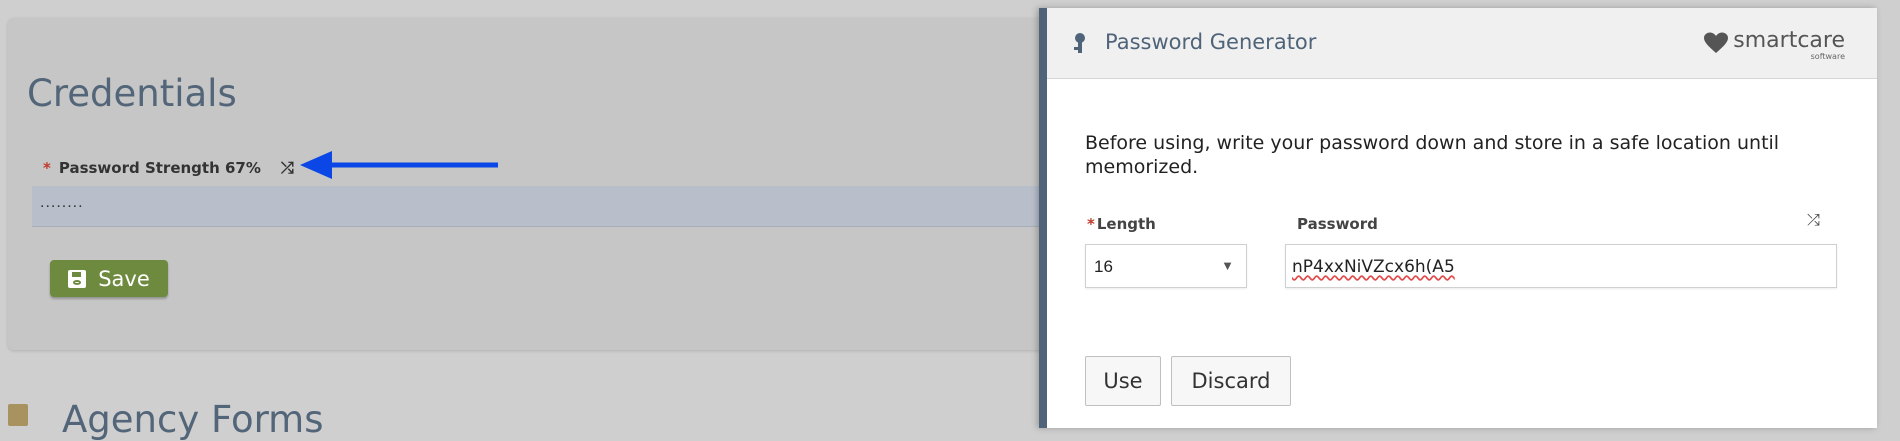 The width and height of the screenshot is (1900, 441). I want to click on length-select: 16 ▼, so click(1166, 266).